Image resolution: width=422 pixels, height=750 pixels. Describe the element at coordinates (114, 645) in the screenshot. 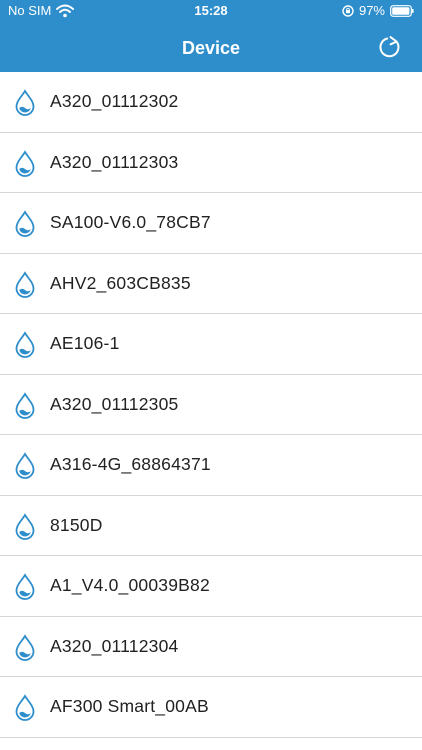

I see `device-name: A320_01112304` at that location.